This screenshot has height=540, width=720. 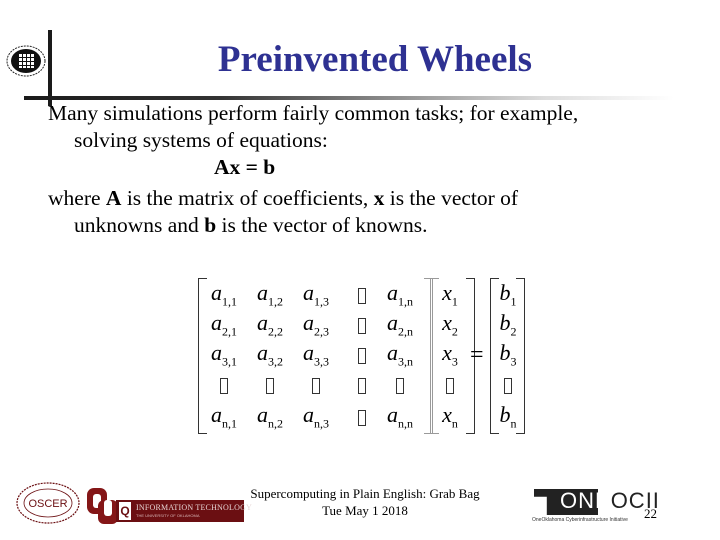 What do you see at coordinates (316, 354) in the screenshot?
I see `matrix-element: a3,3` at bounding box center [316, 354].